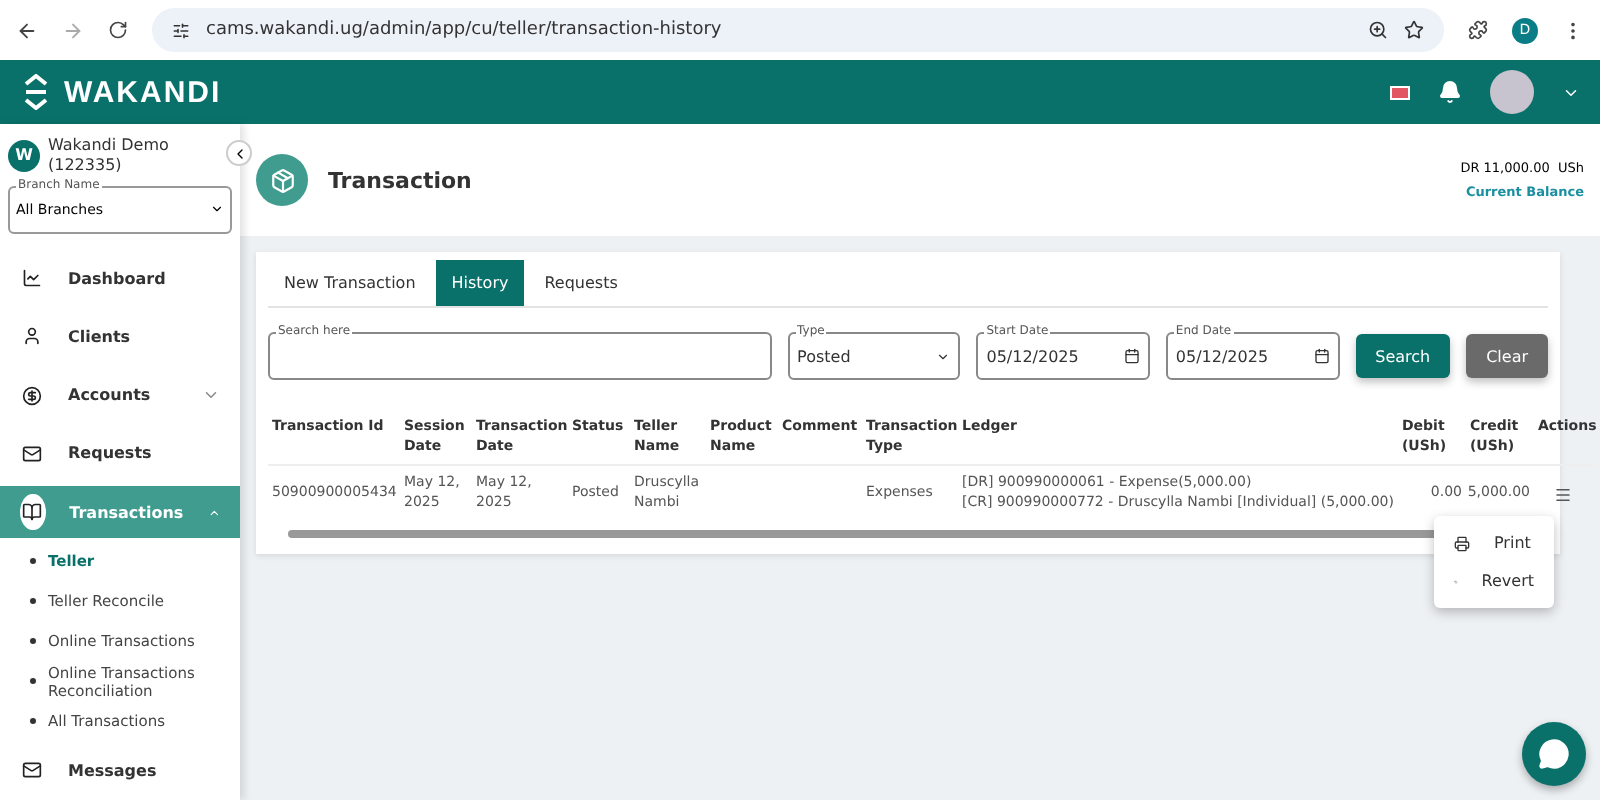  Describe the element at coordinates (282, 180) in the screenshot. I see `package-icon` at that location.